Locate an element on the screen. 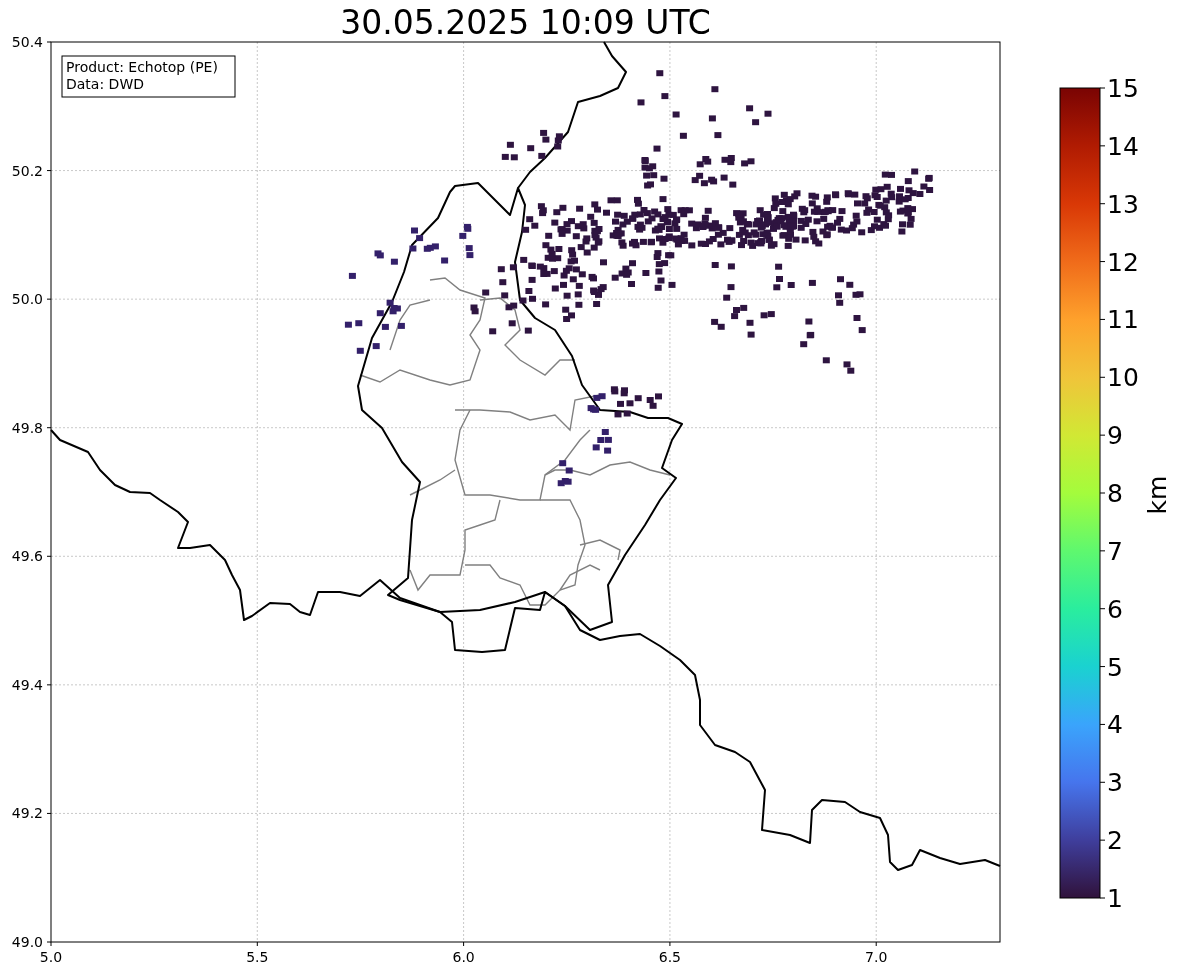 This screenshot has width=1178, height=976. axis-tick-label: 7.0 is located at coordinates (876, 957).